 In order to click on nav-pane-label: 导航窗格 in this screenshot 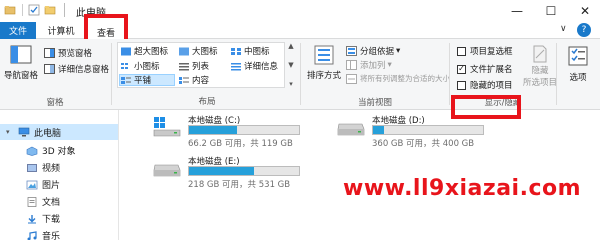, I will do `click(20, 76)`.